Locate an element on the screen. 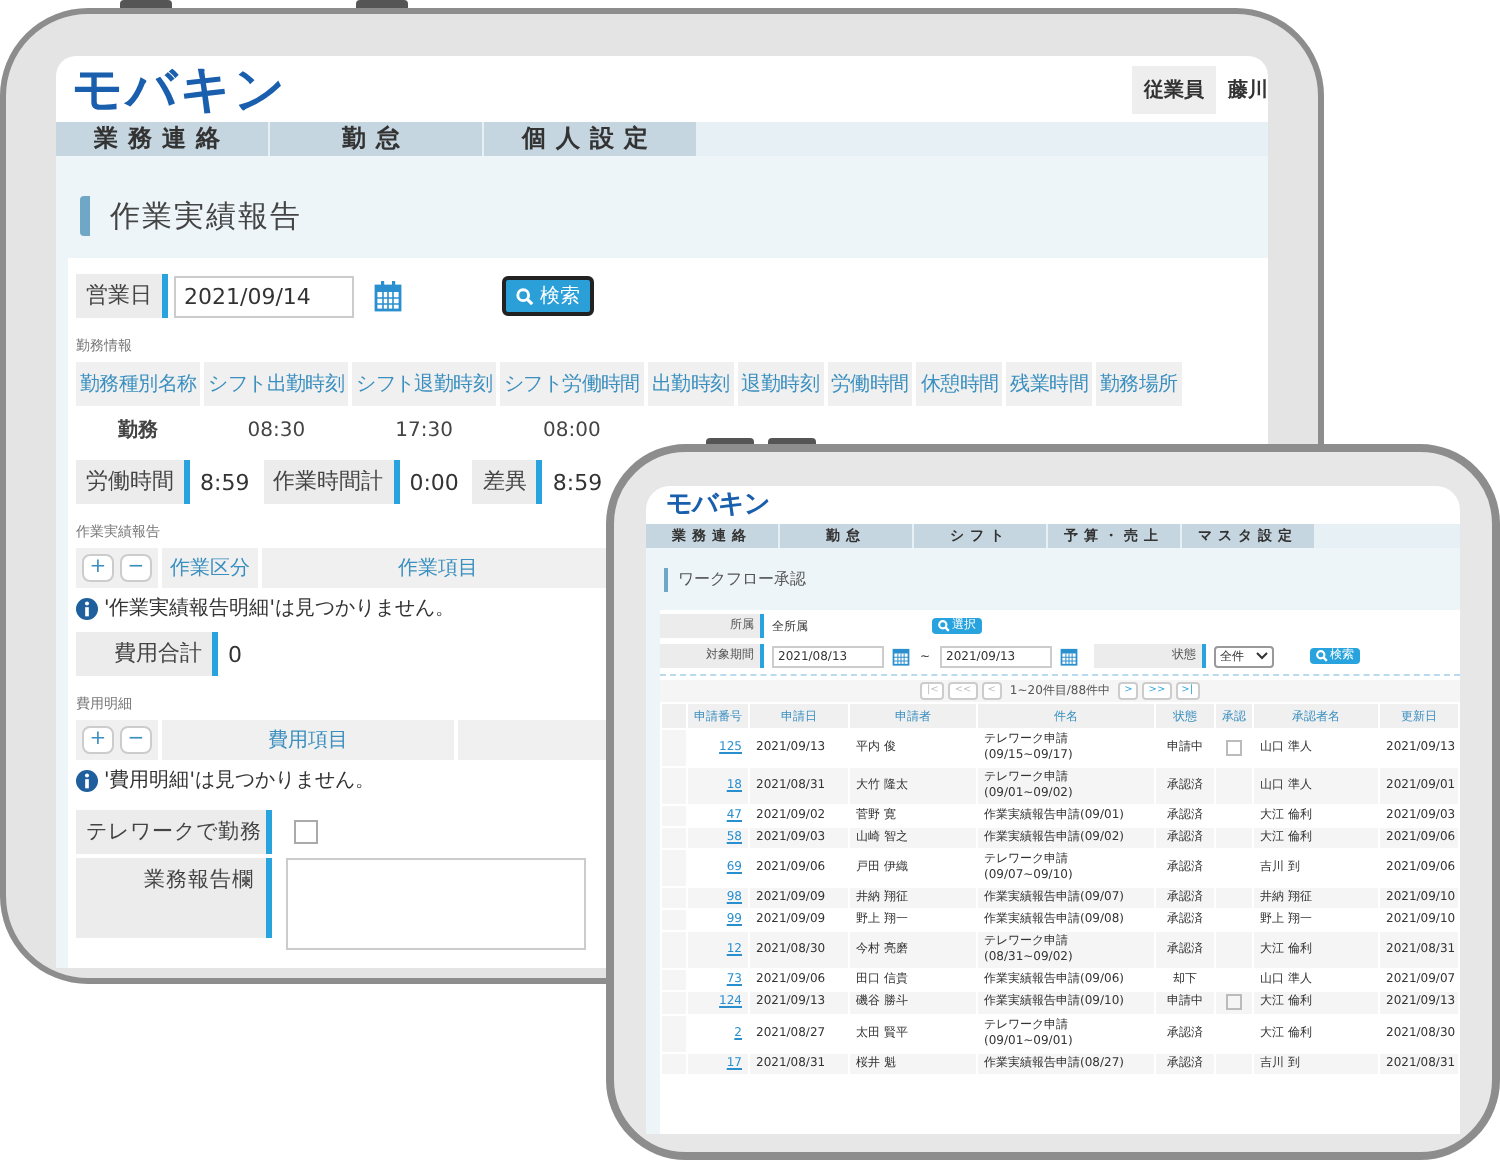  column-header: 費用項目 is located at coordinates (308, 740).